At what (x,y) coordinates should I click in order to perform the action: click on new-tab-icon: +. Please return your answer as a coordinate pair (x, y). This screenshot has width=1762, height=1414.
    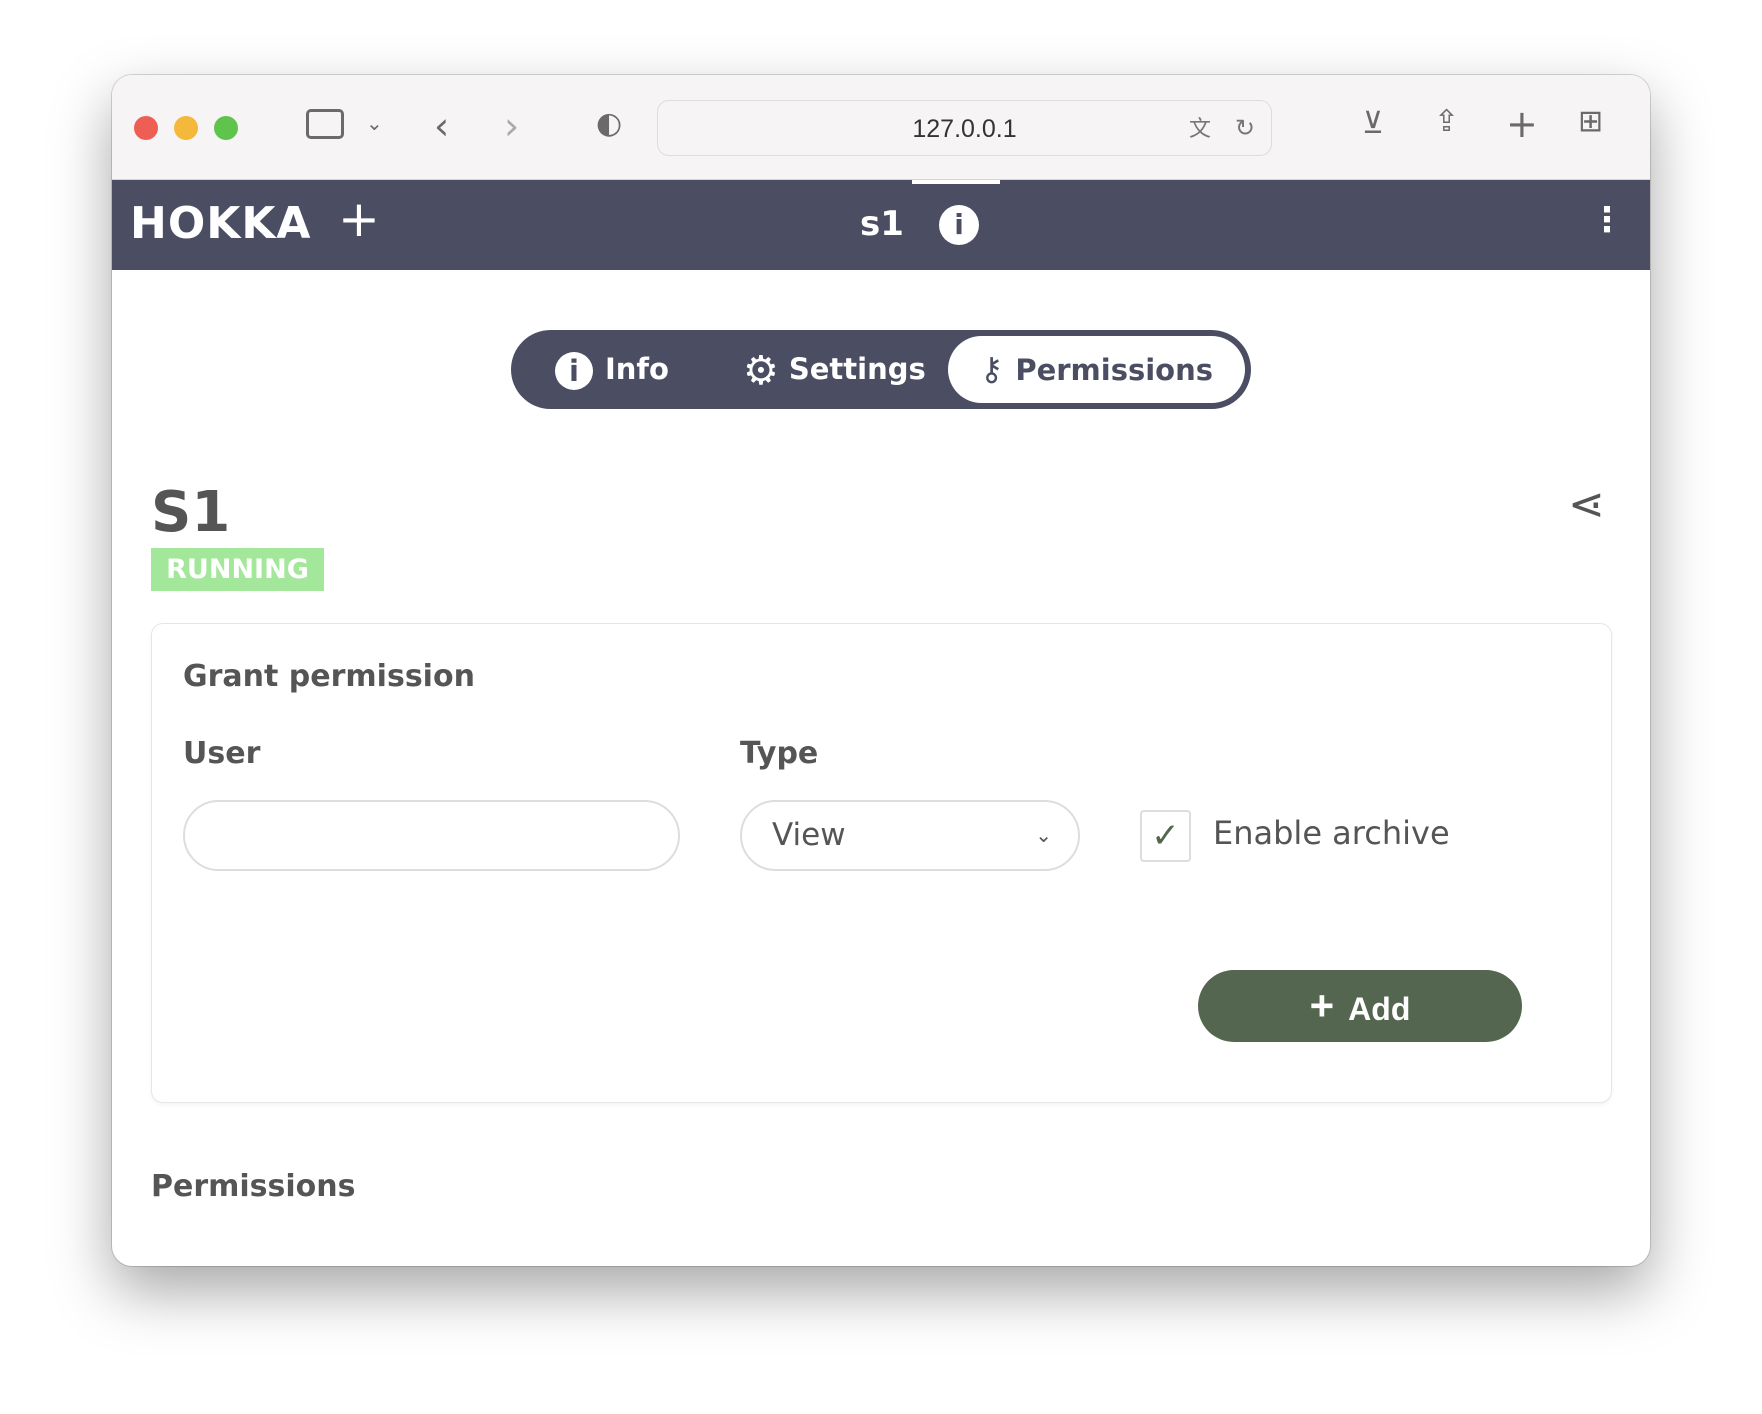
    Looking at the image, I should click on (1522, 124).